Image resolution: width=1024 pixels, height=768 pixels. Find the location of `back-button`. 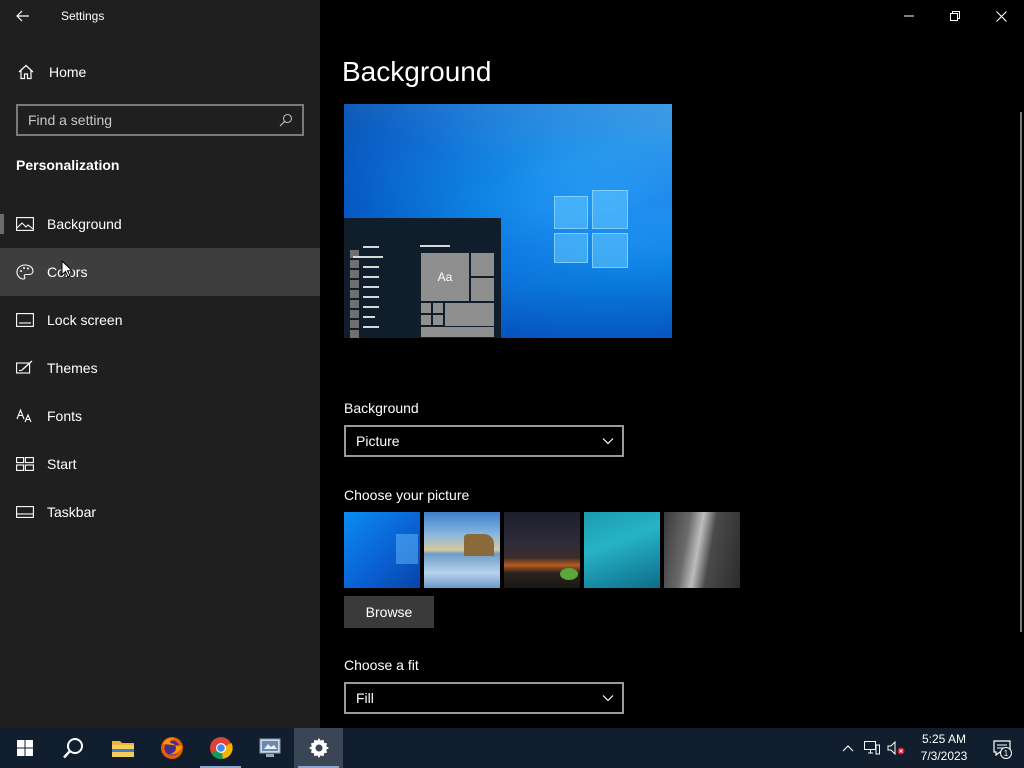

back-button is located at coordinates (23, 16).